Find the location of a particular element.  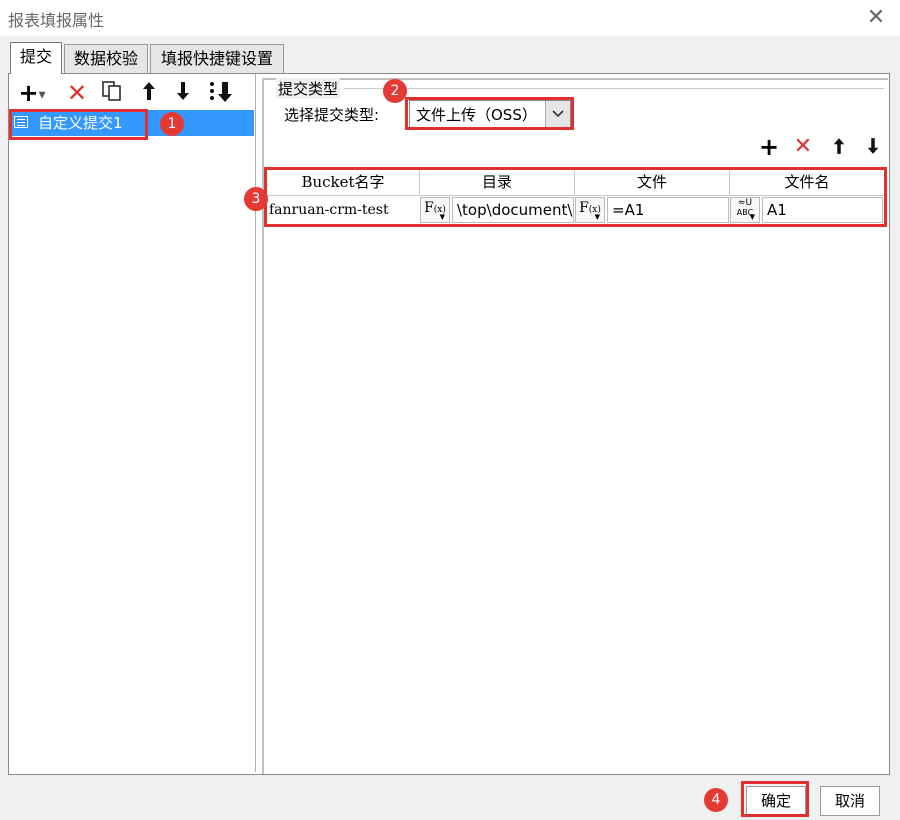

add-dropdown-icon: +▼ is located at coordinates (32, 93).